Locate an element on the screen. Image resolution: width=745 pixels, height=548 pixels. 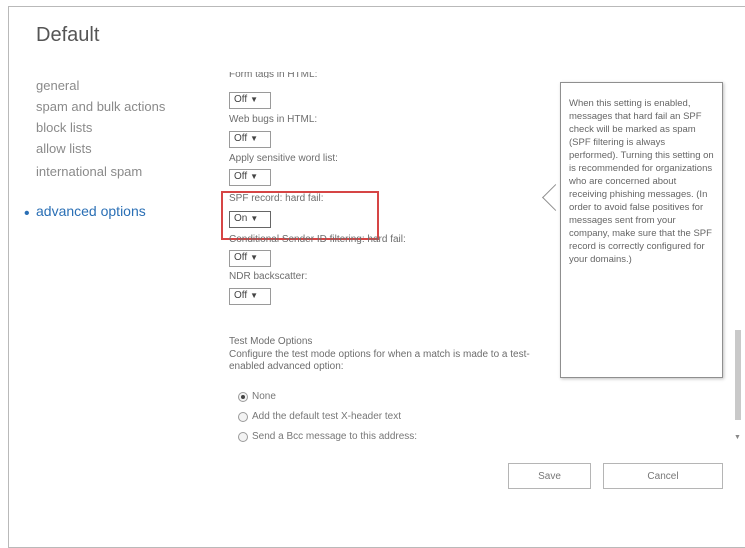
nav-item-block-lists: block lists is located at coordinates (64, 127).